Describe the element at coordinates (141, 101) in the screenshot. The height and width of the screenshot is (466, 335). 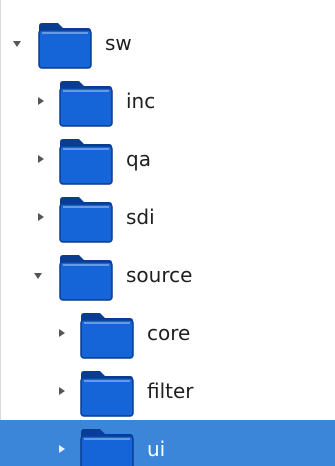
I see `tree-row-label: inc` at that location.